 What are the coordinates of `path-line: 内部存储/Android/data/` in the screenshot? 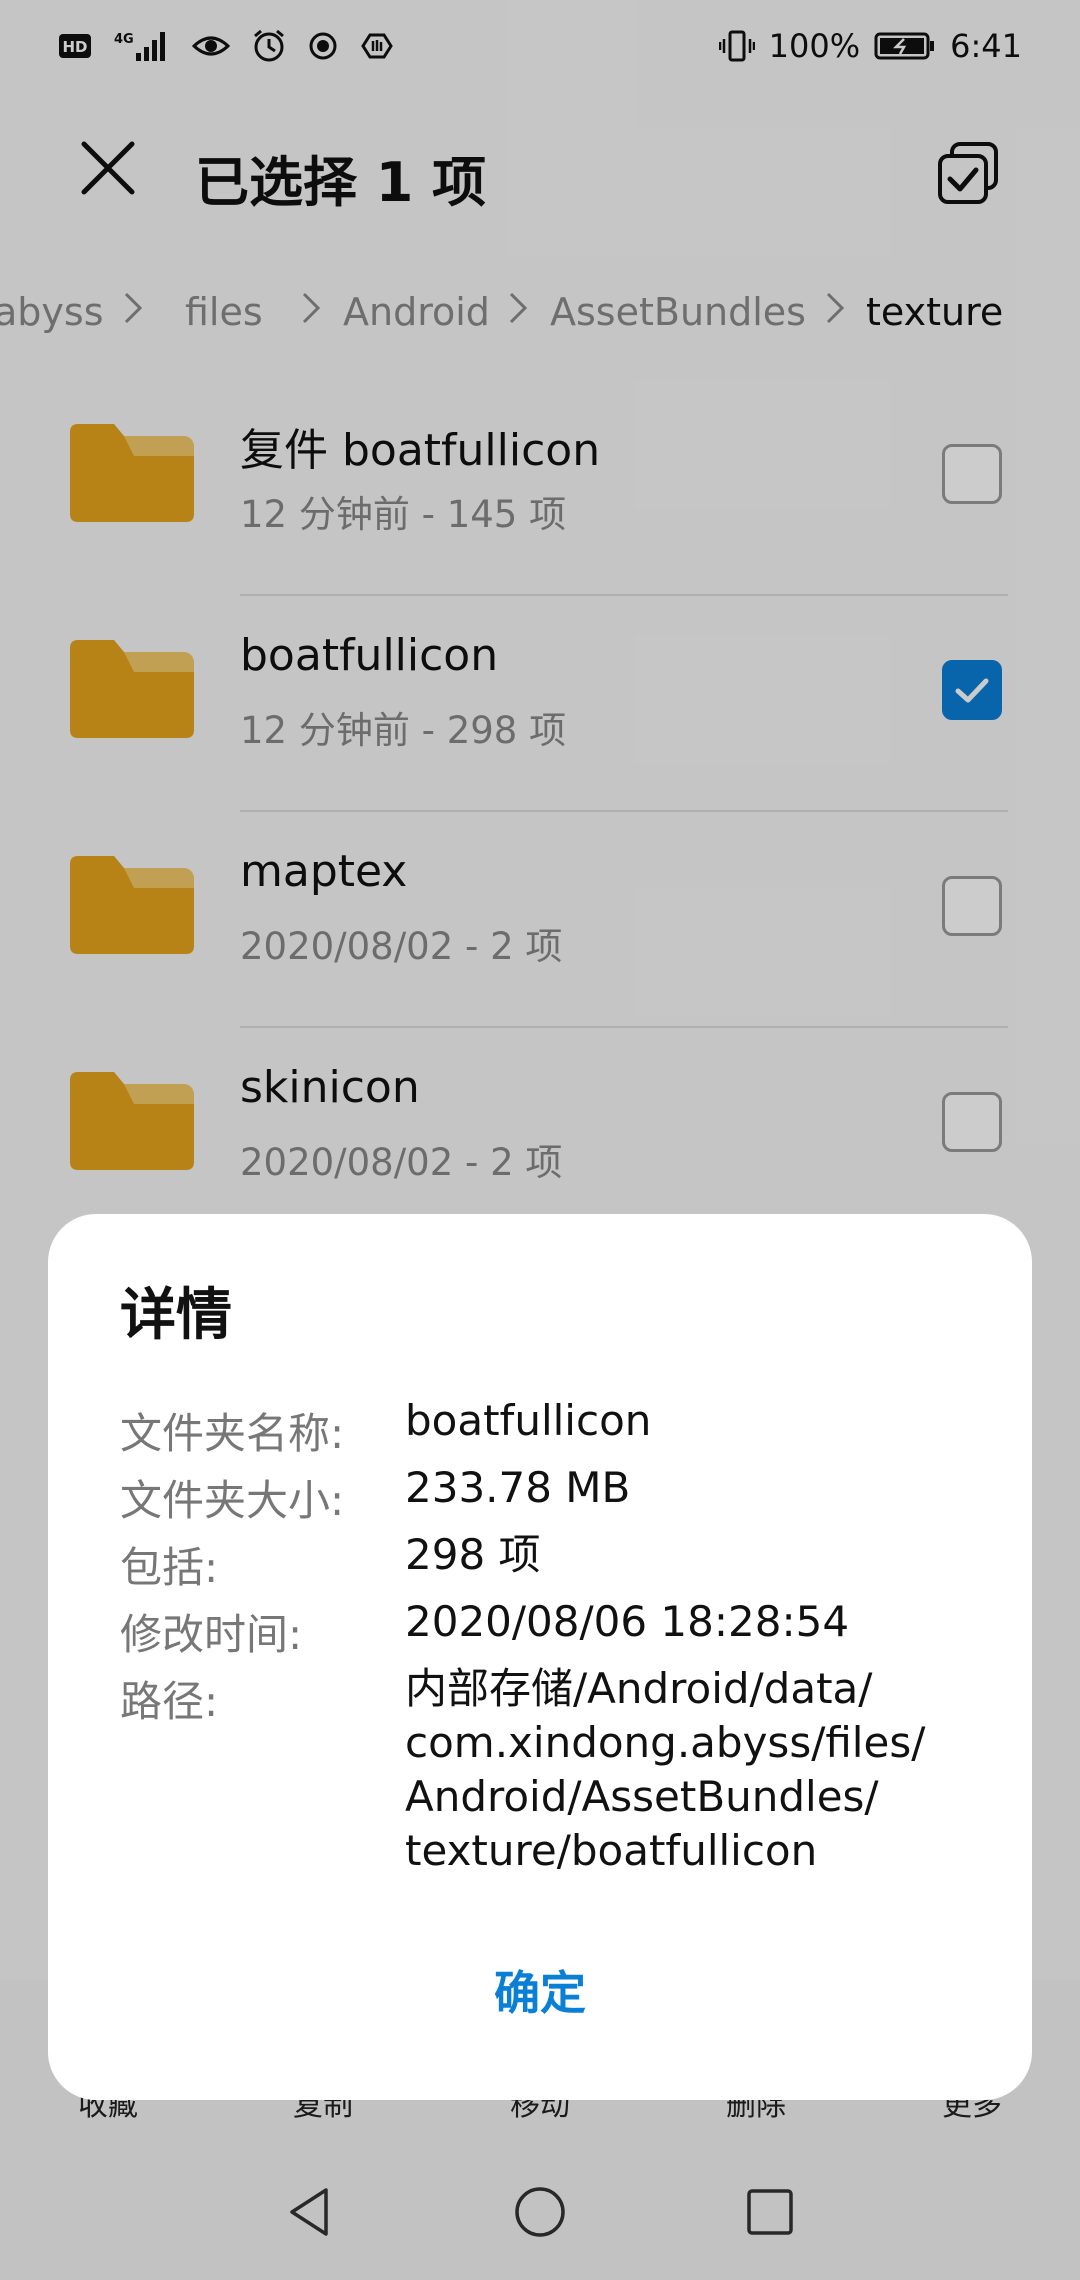 It's located at (639, 1688).